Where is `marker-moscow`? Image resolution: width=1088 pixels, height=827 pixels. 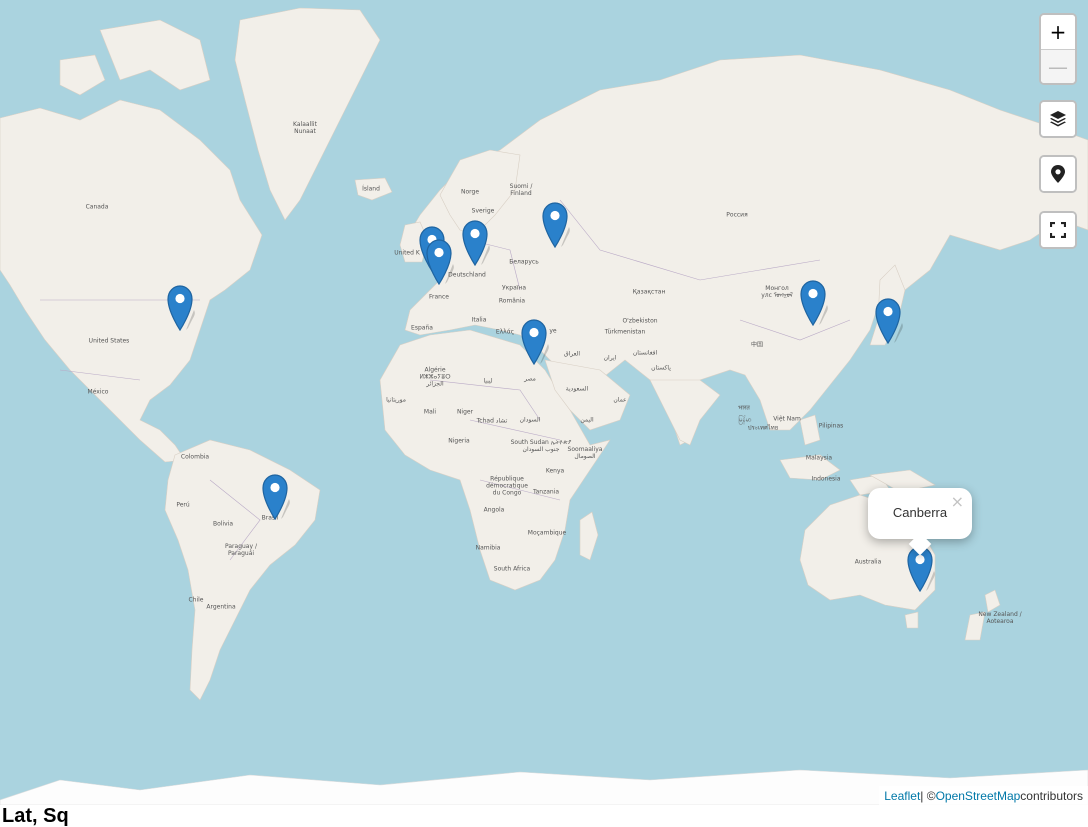
marker-moscow is located at coordinates (556, 225).